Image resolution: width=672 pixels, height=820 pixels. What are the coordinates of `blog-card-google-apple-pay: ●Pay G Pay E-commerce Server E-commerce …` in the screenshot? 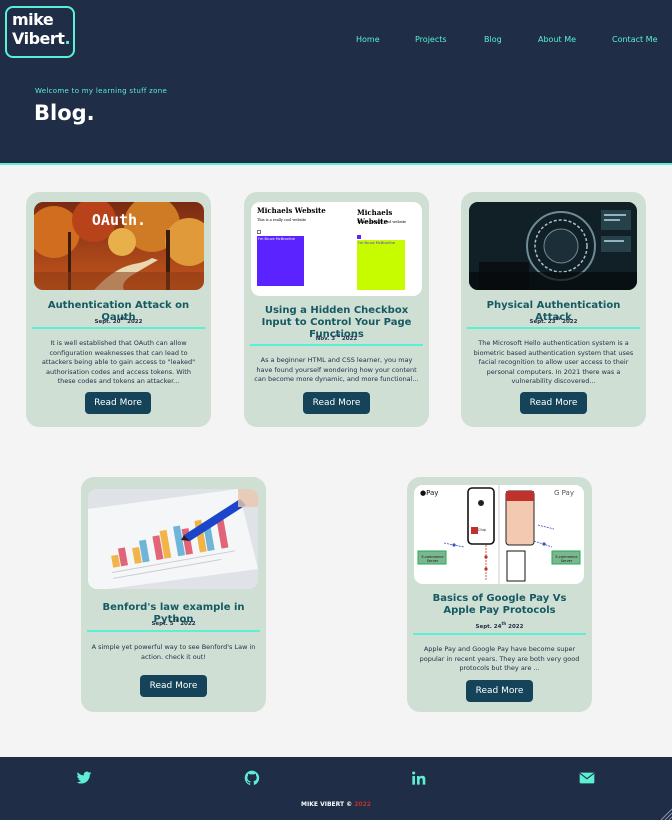 It's located at (499, 594).